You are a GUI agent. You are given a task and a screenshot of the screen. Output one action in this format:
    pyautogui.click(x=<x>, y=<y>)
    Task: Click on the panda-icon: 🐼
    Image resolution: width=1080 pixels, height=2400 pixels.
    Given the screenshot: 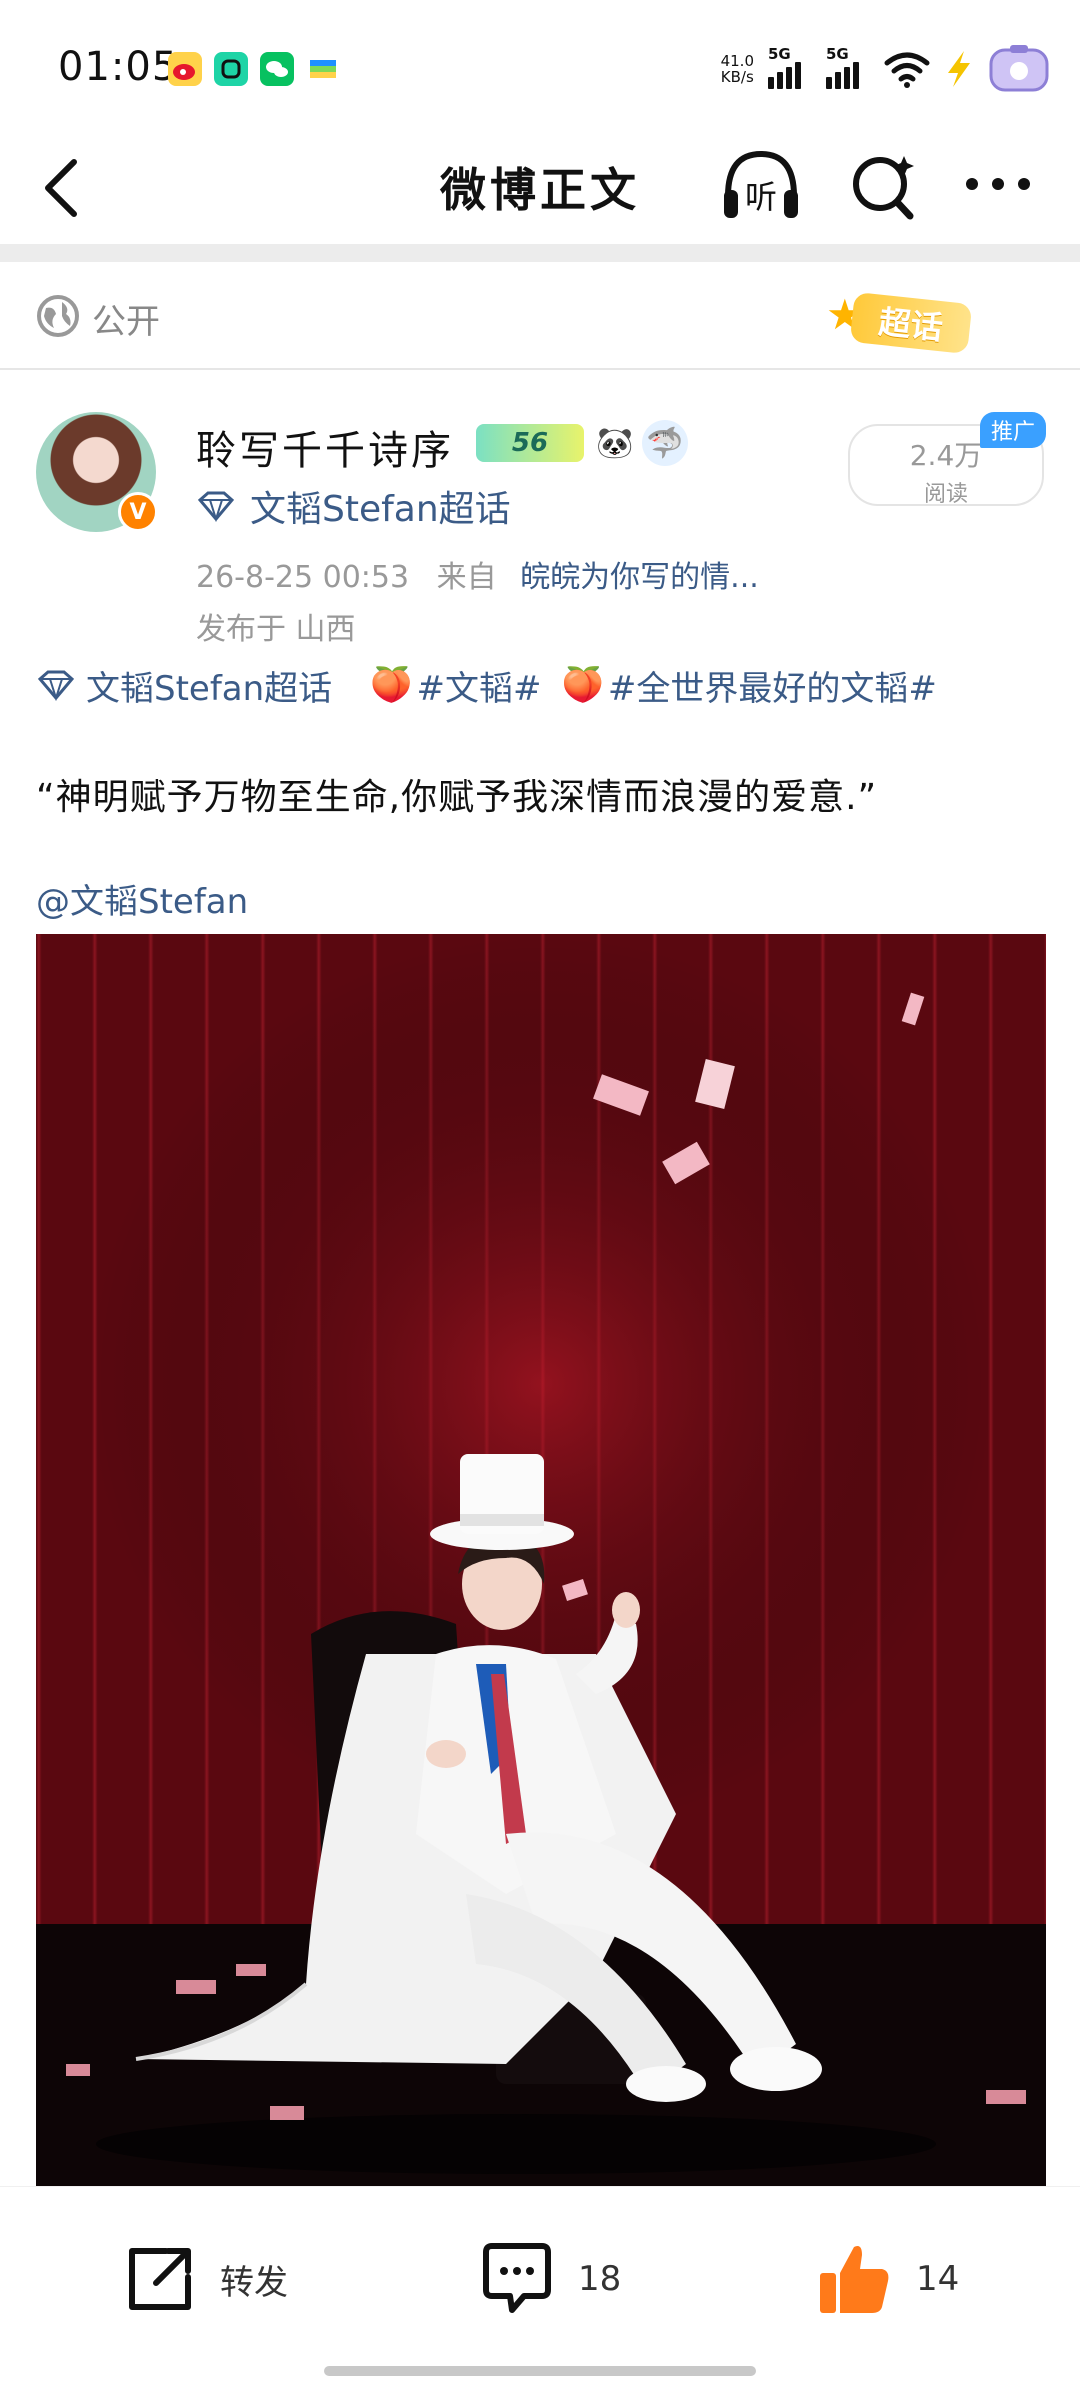 What is the action you would take?
    pyautogui.click(x=615, y=443)
    